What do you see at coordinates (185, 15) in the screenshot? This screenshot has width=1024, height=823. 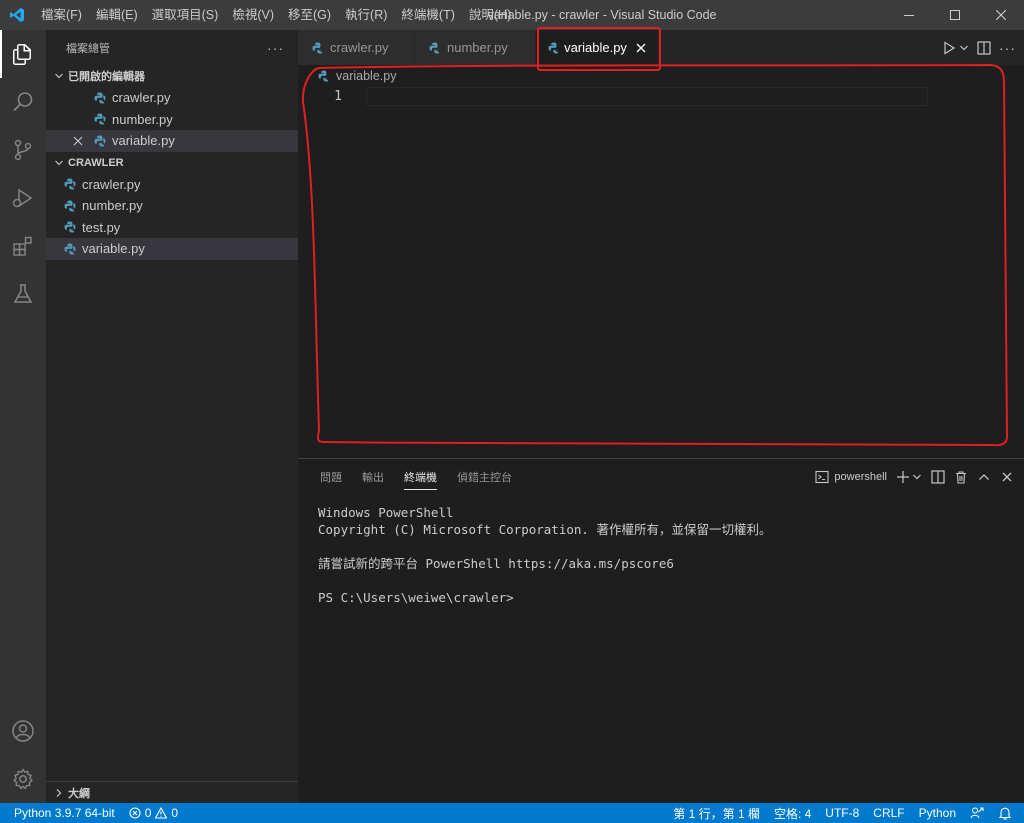 I see `menu-selection: 選取項目(S)` at bounding box center [185, 15].